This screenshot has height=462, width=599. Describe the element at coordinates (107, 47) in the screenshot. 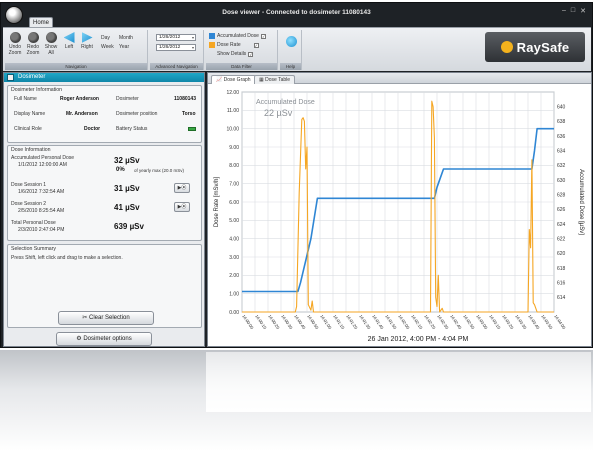

I see `week-button: Week` at that location.